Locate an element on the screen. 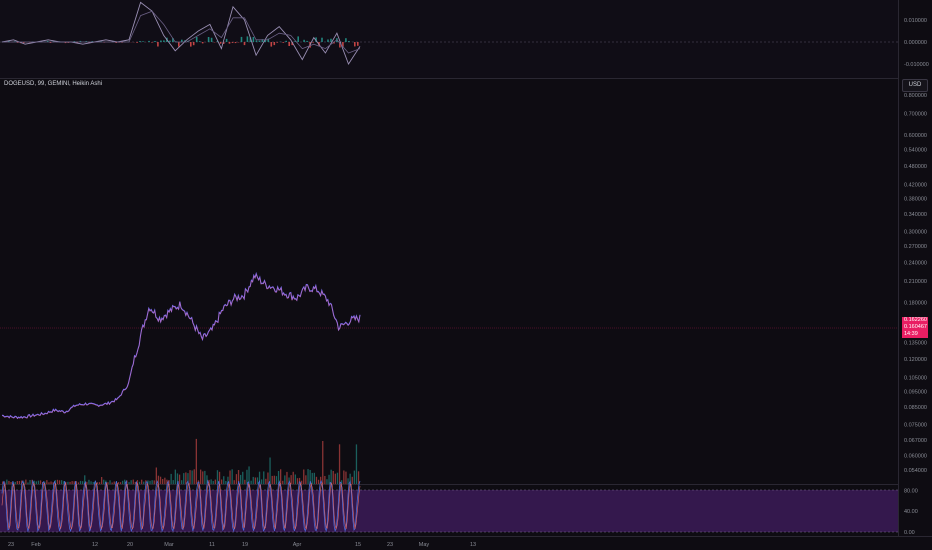  oscillator-tick-label: 0.000000 is located at coordinates (915, 43).